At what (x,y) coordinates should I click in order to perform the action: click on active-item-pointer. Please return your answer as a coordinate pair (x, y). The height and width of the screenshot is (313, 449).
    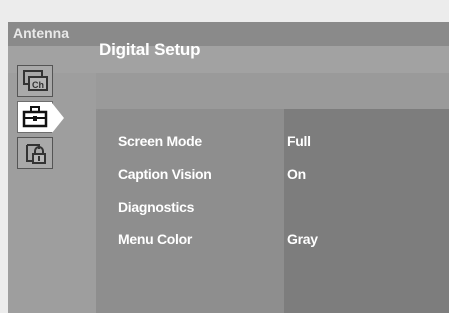
    Looking at the image, I should click on (58, 118).